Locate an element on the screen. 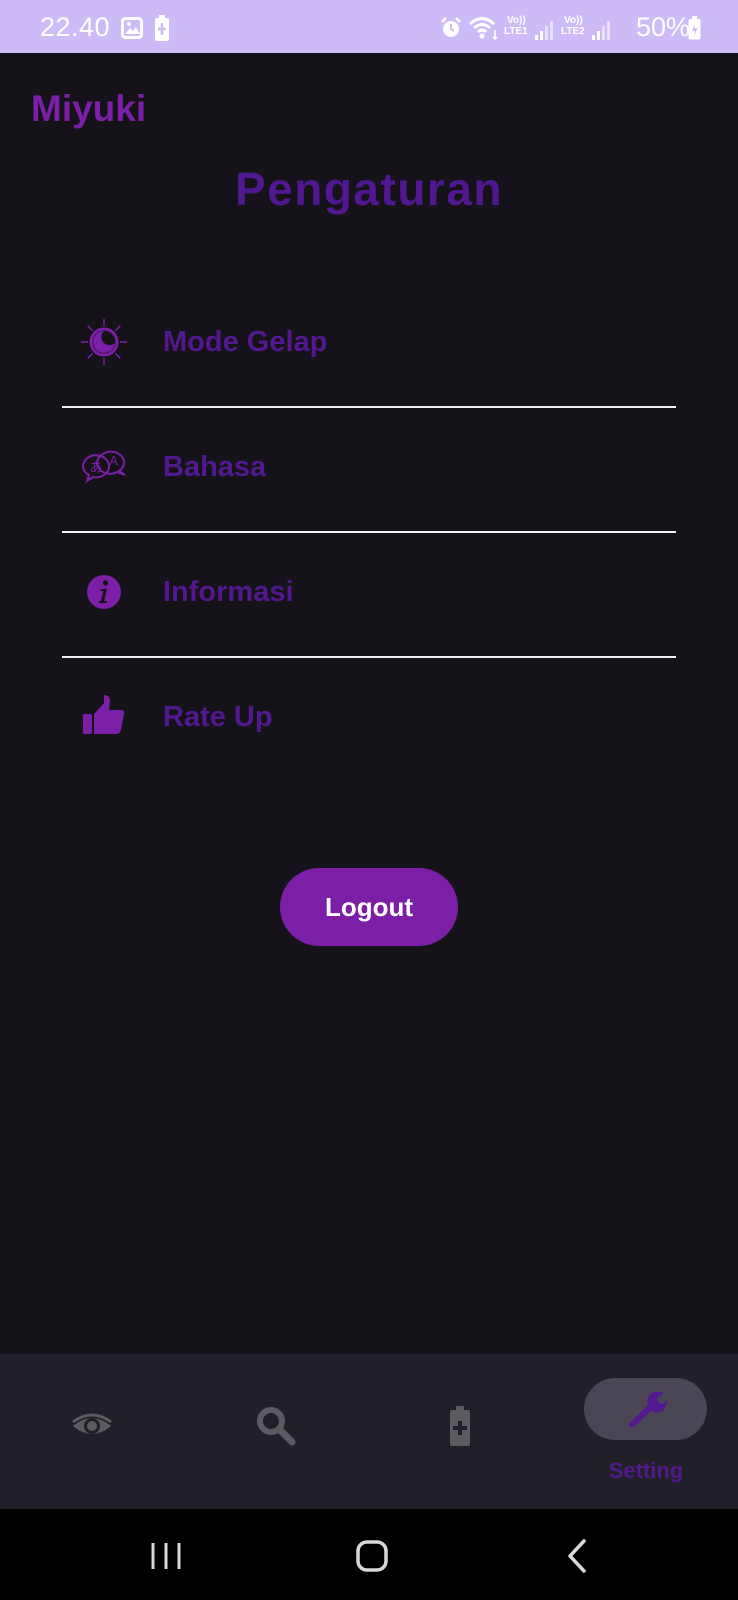 The image size is (738, 1600). system-nav-bar is located at coordinates (369, 1554).